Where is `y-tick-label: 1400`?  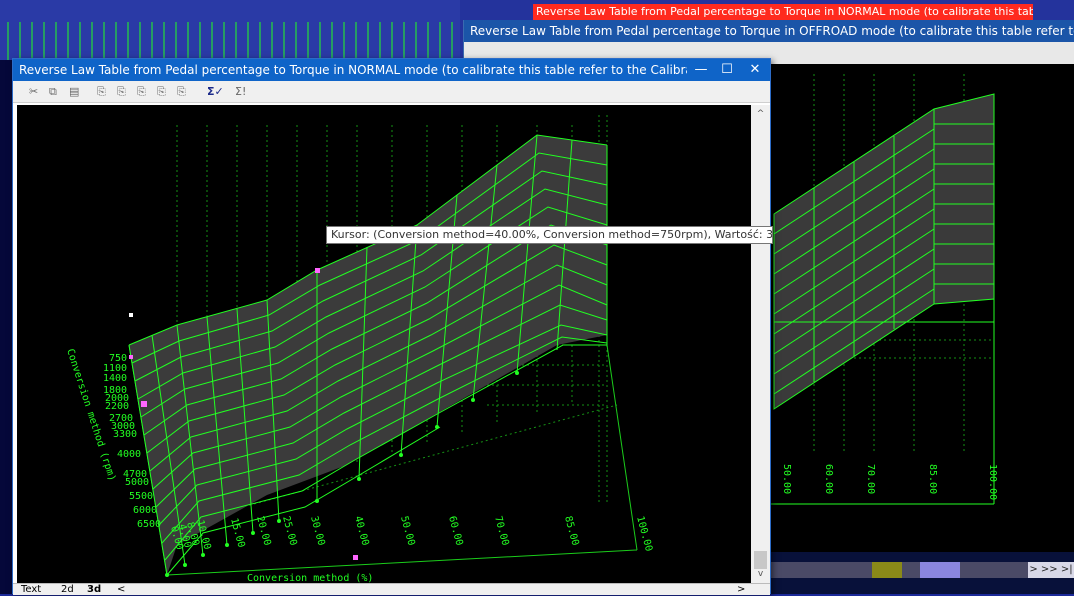
y-tick-label: 1400 is located at coordinates (115, 378).